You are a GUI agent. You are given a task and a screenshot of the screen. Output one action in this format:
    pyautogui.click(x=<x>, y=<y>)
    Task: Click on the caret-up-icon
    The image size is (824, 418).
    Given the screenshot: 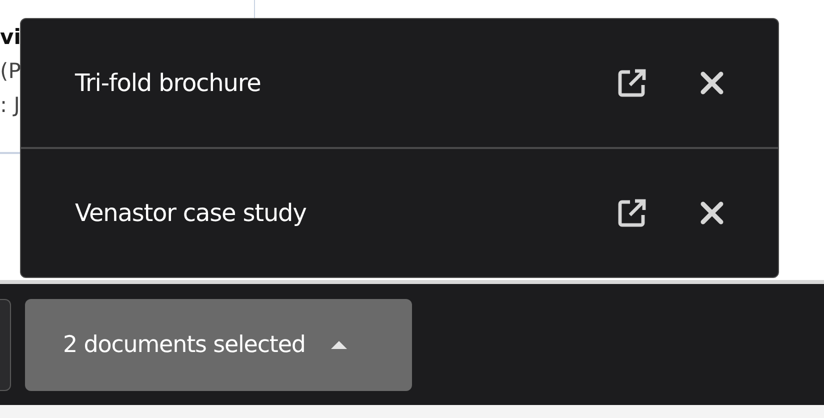 What is the action you would take?
    pyautogui.click(x=339, y=344)
    